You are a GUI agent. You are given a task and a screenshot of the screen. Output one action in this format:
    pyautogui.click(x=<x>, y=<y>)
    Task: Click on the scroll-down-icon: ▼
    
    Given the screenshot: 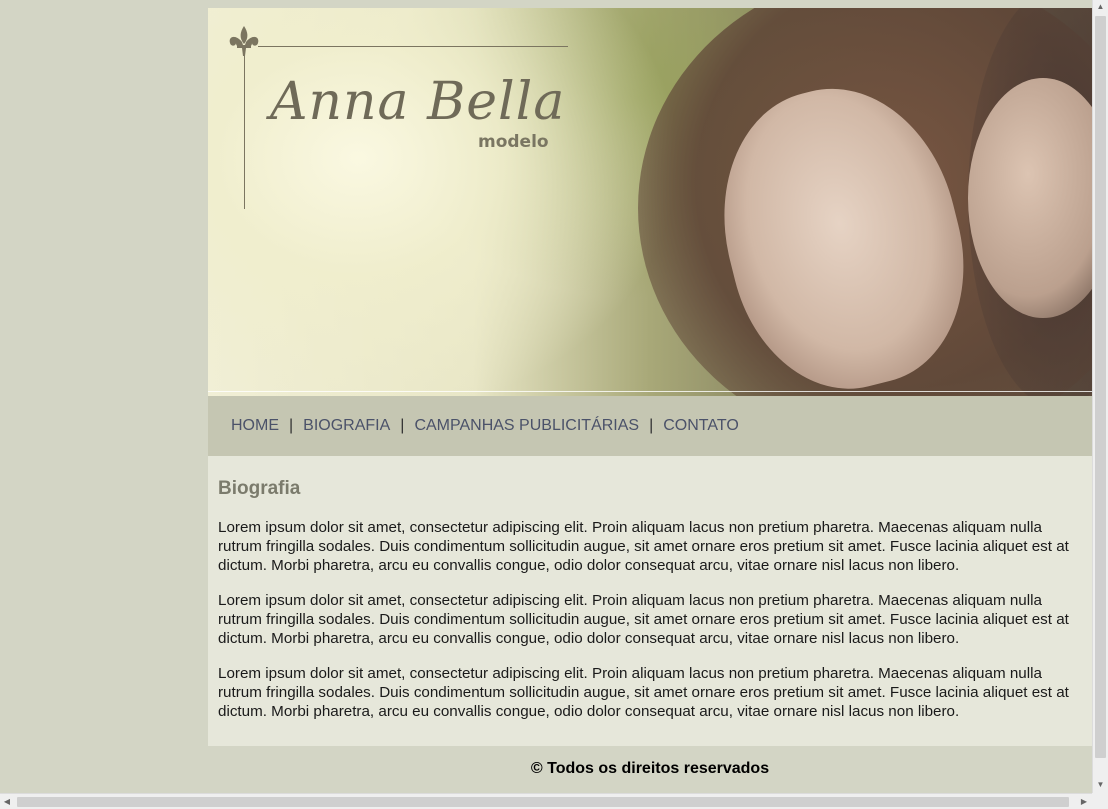 What is the action you would take?
    pyautogui.click(x=1100, y=785)
    